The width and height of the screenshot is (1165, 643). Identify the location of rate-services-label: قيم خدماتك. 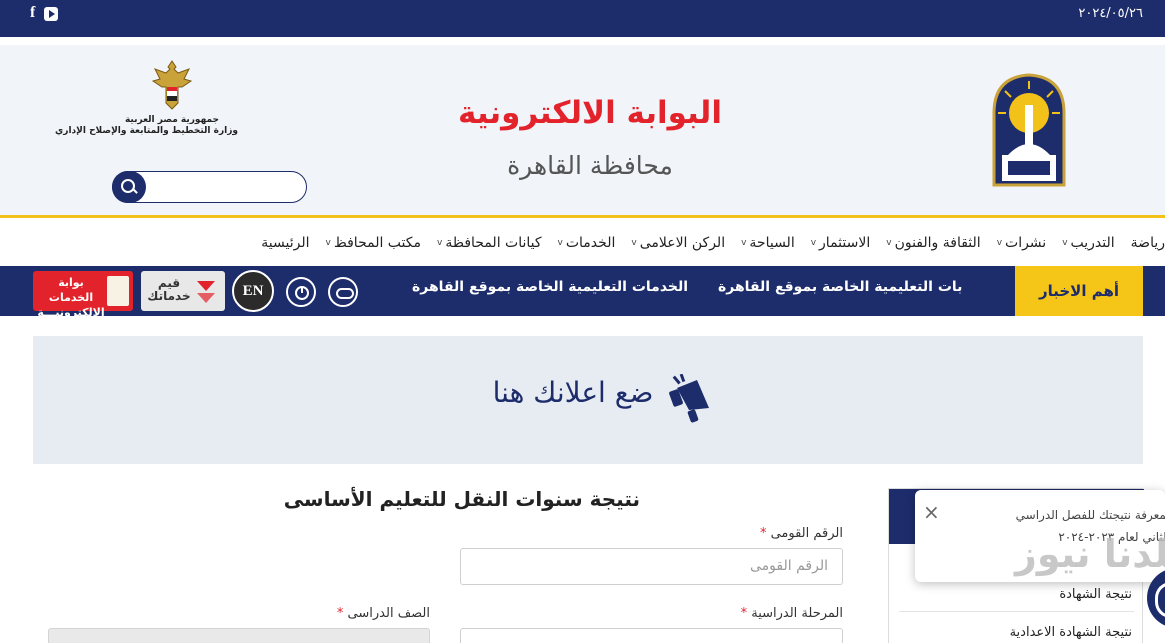
(169, 289).